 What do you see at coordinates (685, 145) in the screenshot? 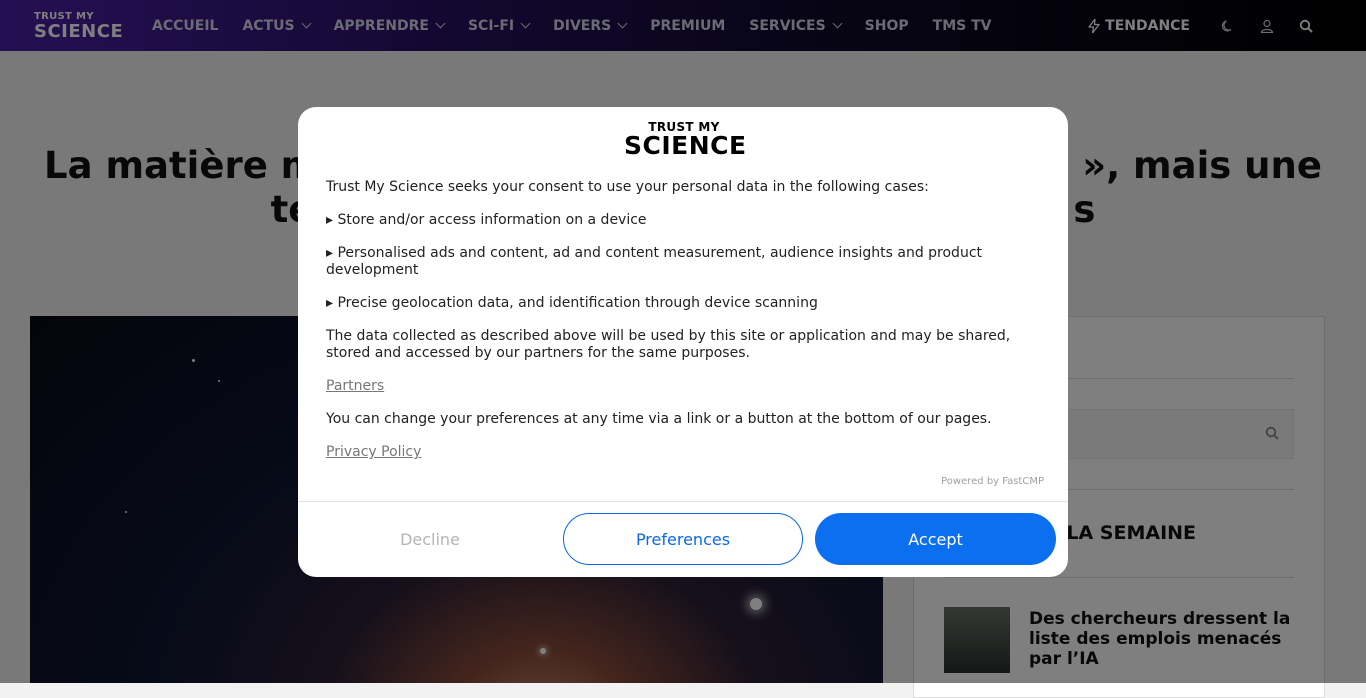
I see `logo-line2: SCIENCE` at bounding box center [685, 145].